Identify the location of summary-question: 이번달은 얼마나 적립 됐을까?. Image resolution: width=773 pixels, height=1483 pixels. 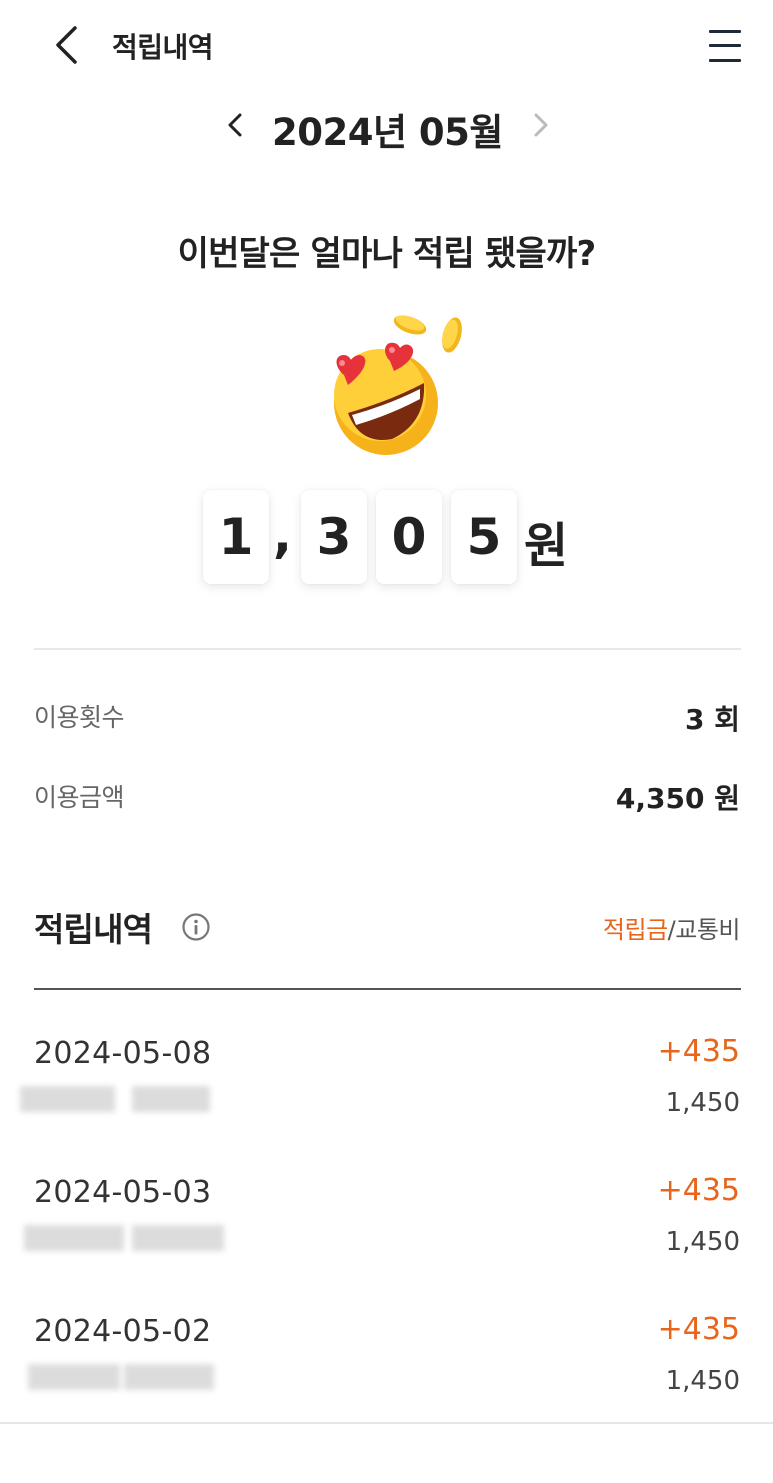
(387, 254).